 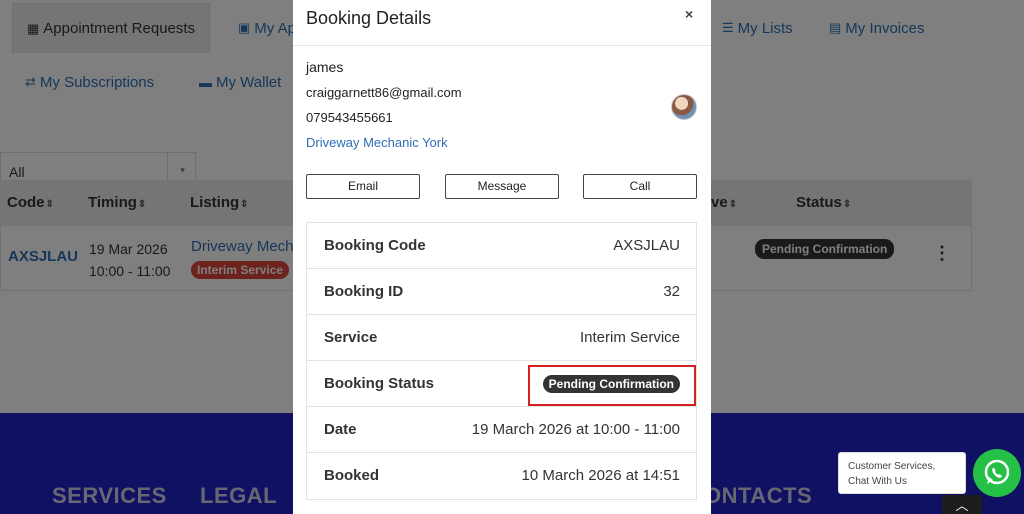 What do you see at coordinates (501, 246) in the screenshot?
I see `detail-row-booking-code: Booking Code AXSJLAU` at bounding box center [501, 246].